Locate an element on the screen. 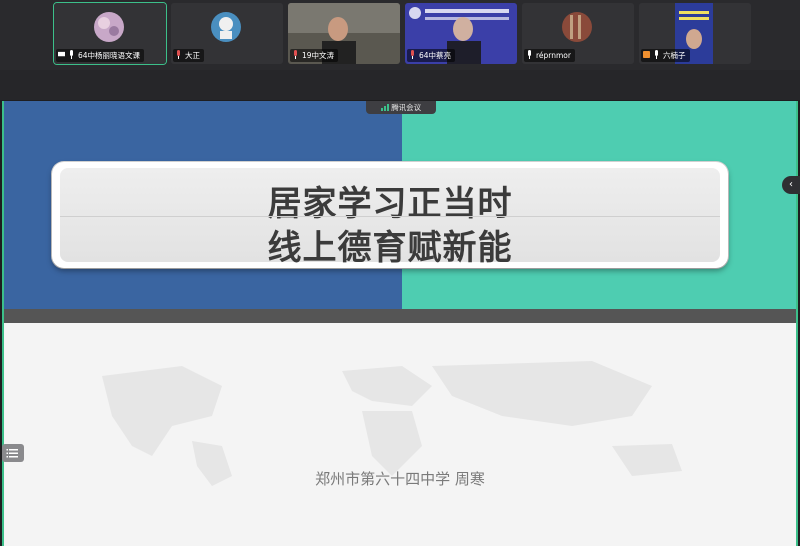 This screenshot has width=800, height=546. toolbar-gap is located at coordinates (400, 85).